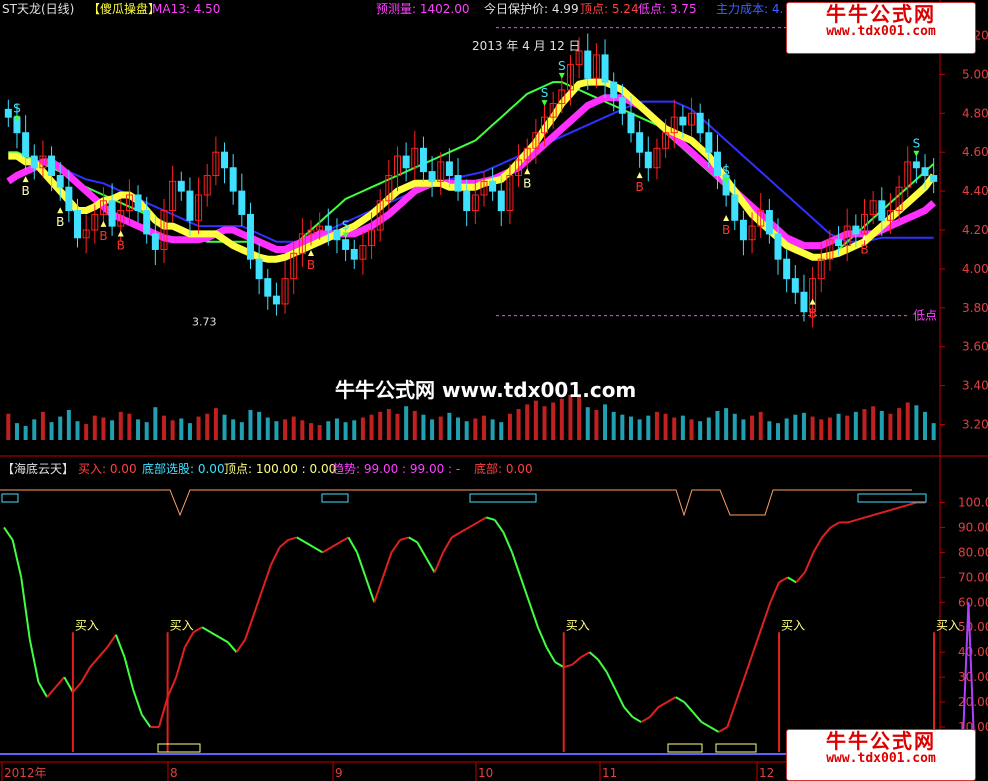 This screenshot has width=988, height=781. What do you see at coordinates (87, 626) in the screenshot?
I see `osc-buy-label: 买入` at bounding box center [87, 626].